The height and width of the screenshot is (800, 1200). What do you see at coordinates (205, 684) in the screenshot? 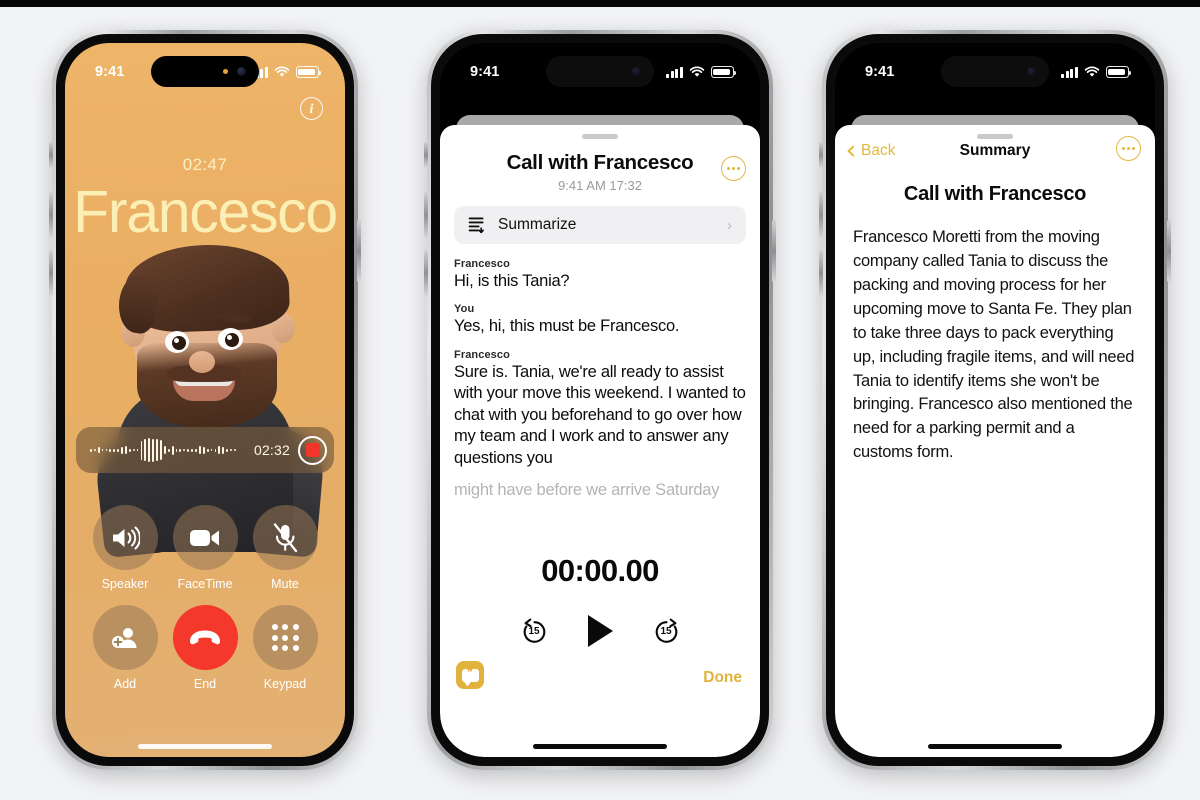
I see `end-label: End` at bounding box center [205, 684].